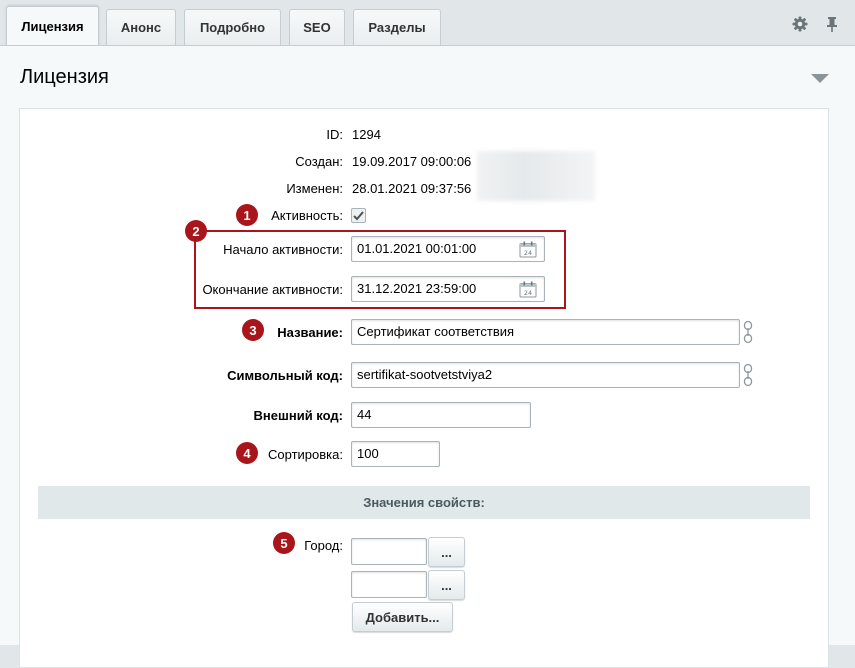 Image resolution: width=855 pixels, height=668 pixels. What do you see at coordinates (317, 27) in the screenshot?
I see `tab-seo: SEO` at bounding box center [317, 27].